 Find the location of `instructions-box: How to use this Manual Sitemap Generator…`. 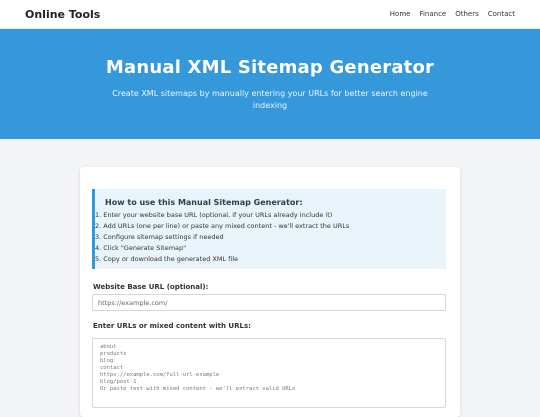

instructions-box: How to use this Manual Sitemap Generator… is located at coordinates (269, 229).